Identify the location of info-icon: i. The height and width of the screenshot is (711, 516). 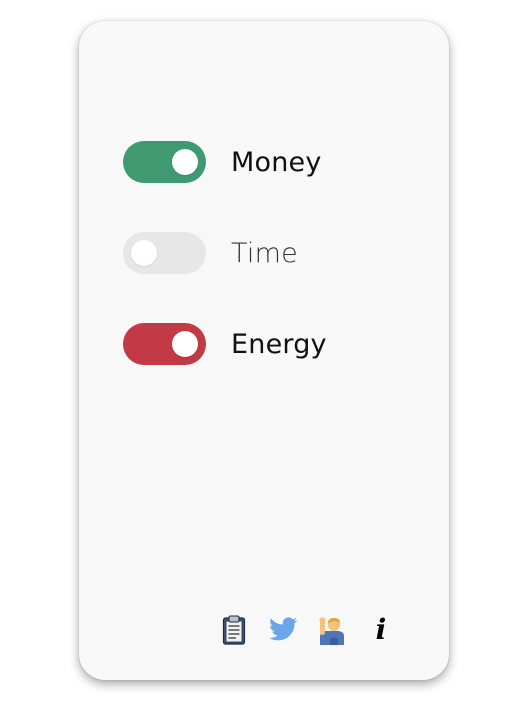
(381, 630).